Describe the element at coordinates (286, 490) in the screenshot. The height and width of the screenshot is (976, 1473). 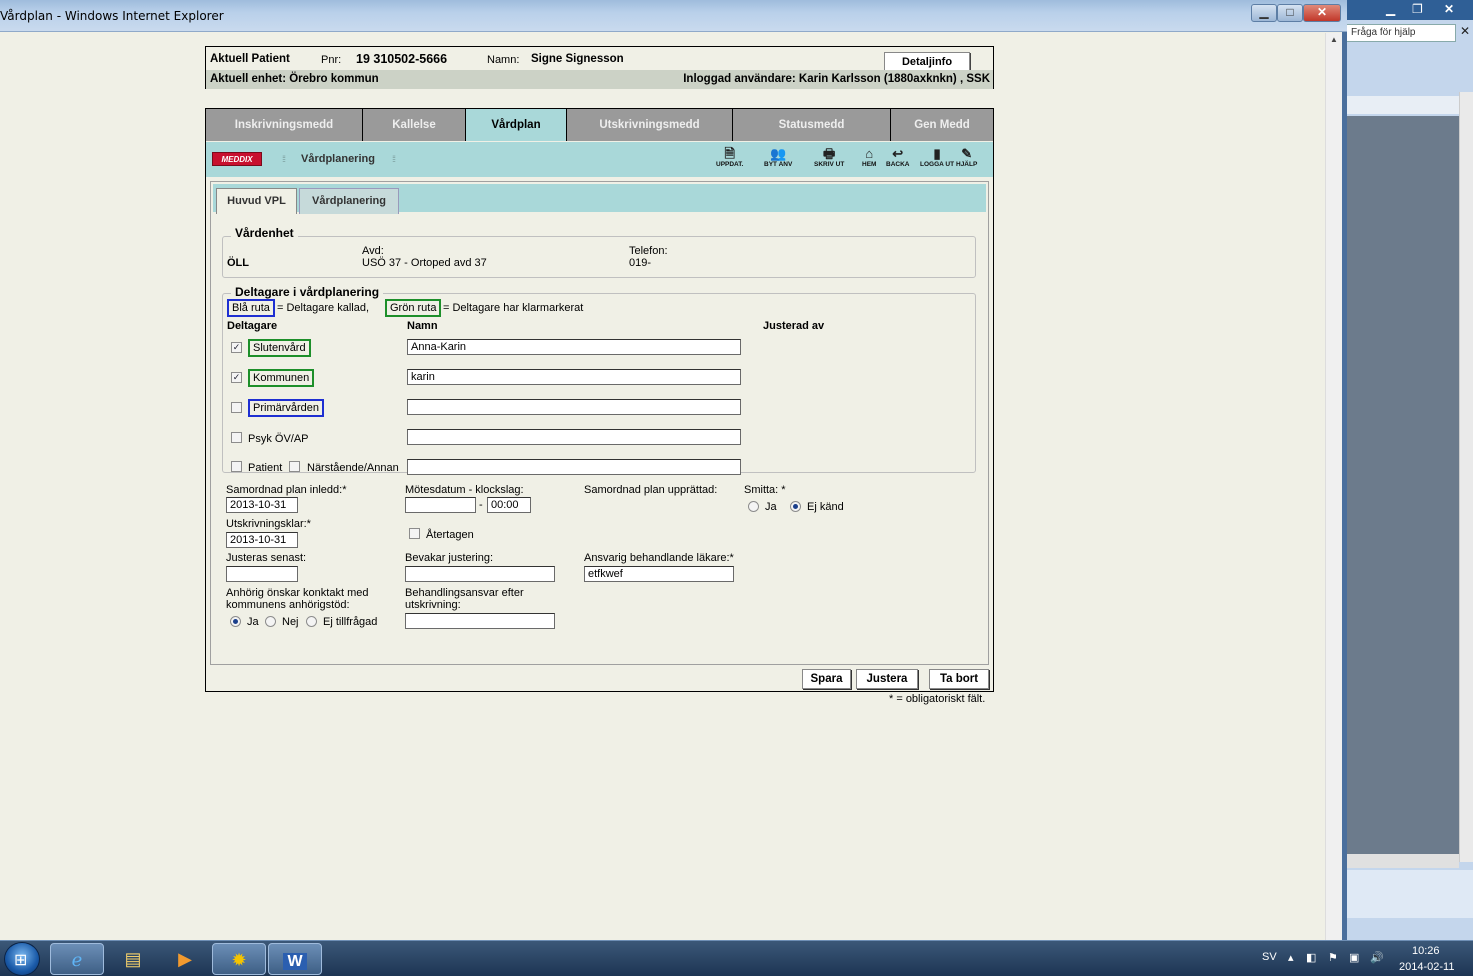
I see `samordnad-inledd-label: Samordnad plan inledd:*` at that location.